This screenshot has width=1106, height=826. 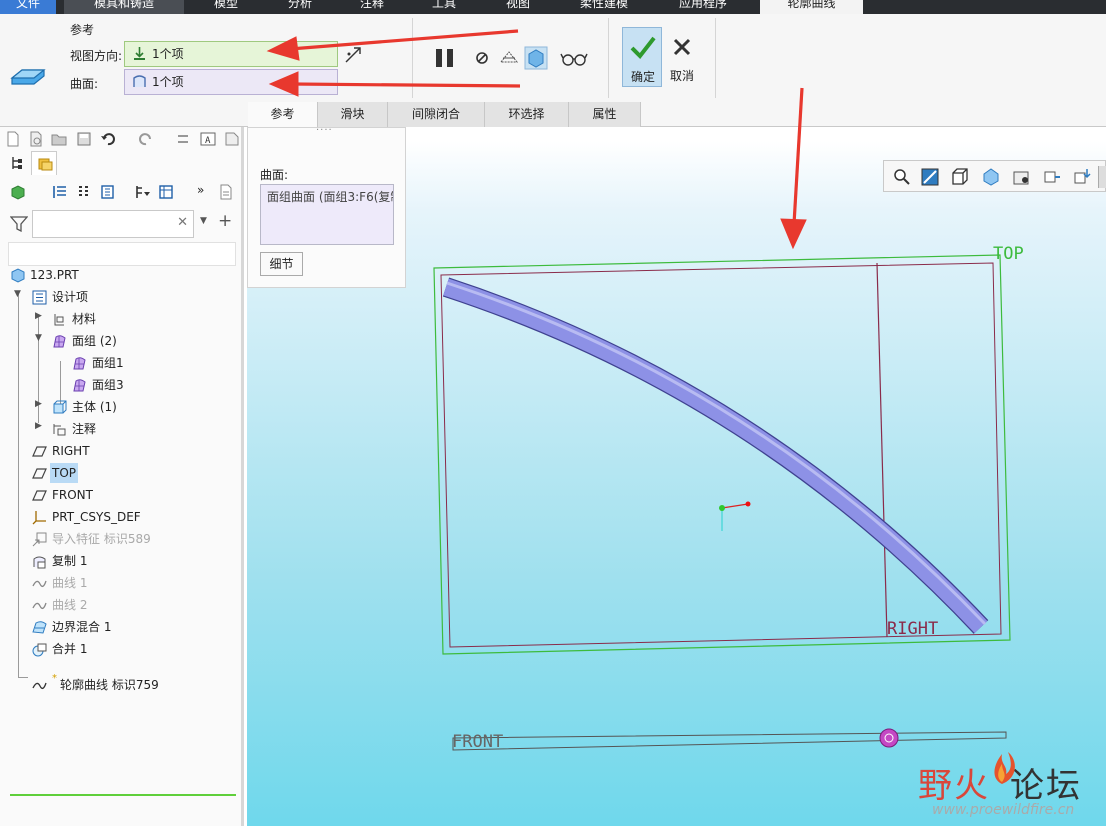 What do you see at coordinates (300, 7) in the screenshot?
I see `menu-analysis: 分析` at bounding box center [300, 7].